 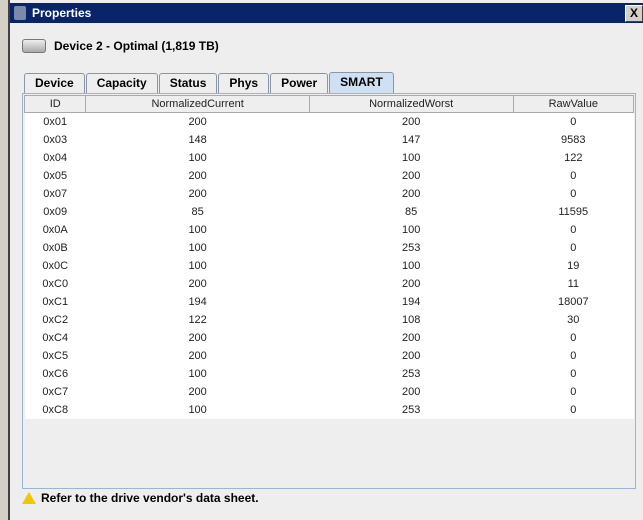 I want to click on table-row: 0x05 200 200 0, so click(x=329, y=176).